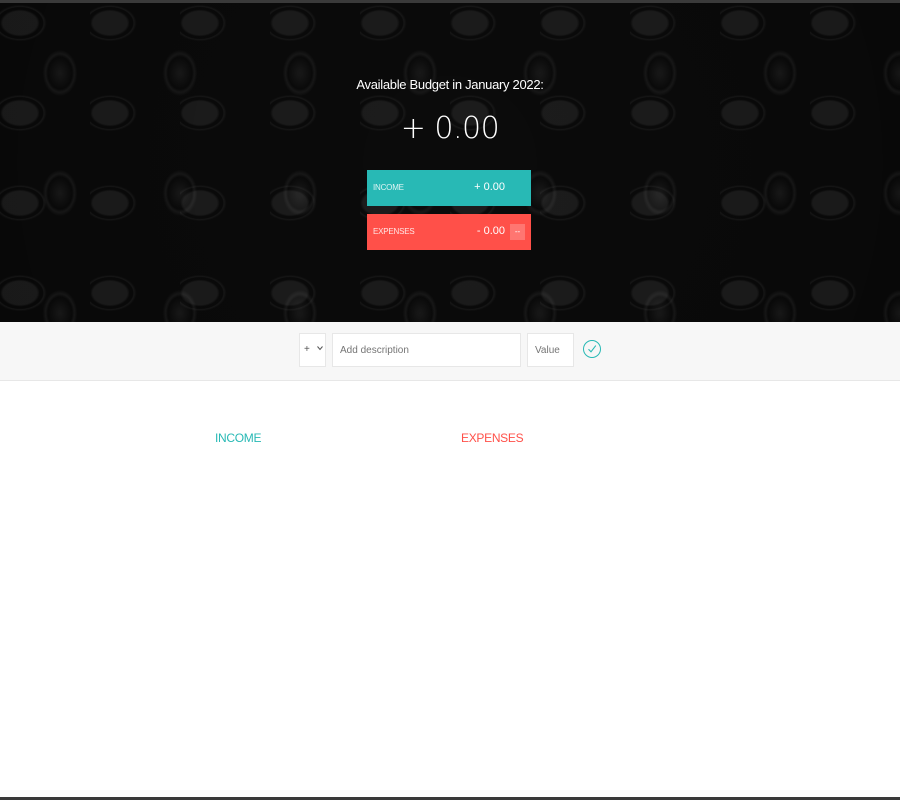 The height and width of the screenshot is (800, 900). Describe the element at coordinates (312, 350) in the screenshot. I see `type-select: +` at that location.